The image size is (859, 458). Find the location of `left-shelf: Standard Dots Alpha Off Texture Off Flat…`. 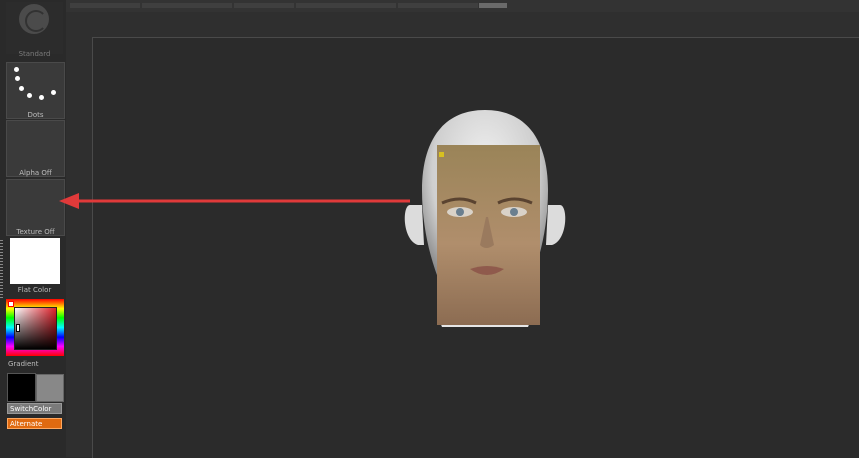

left-shelf: Standard Dots Alpha Off Texture Off Flat… is located at coordinates (33, 228).